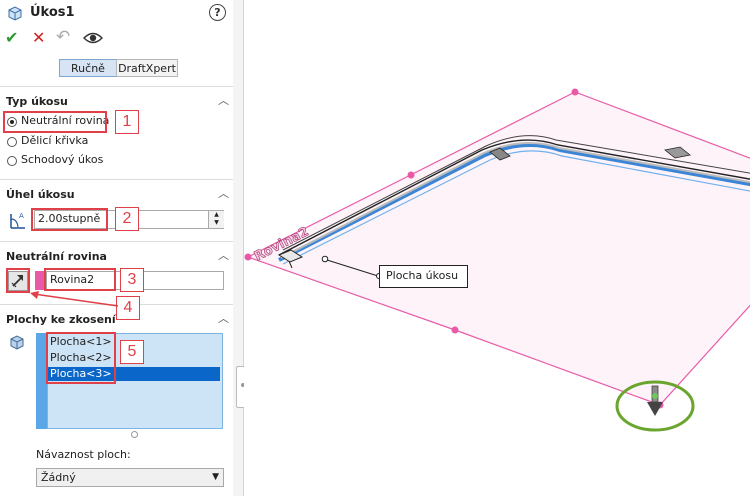  I want to click on spin-up-icon: ▲, so click(216, 215).